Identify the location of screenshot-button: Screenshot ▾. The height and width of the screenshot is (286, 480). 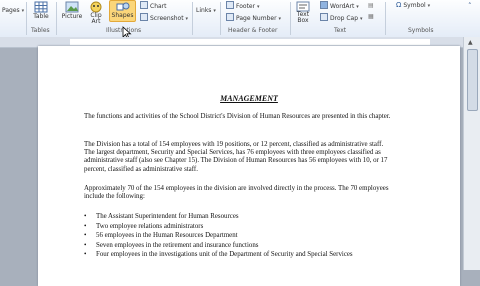
(164, 17).